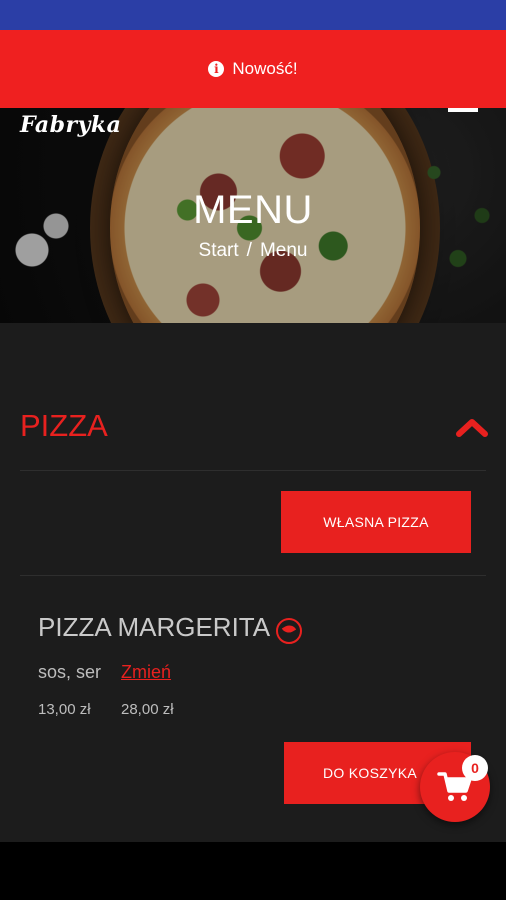 The height and width of the screenshot is (900, 506). I want to click on add-to-cart-label: DO KOSZYKA, so click(370, 773).